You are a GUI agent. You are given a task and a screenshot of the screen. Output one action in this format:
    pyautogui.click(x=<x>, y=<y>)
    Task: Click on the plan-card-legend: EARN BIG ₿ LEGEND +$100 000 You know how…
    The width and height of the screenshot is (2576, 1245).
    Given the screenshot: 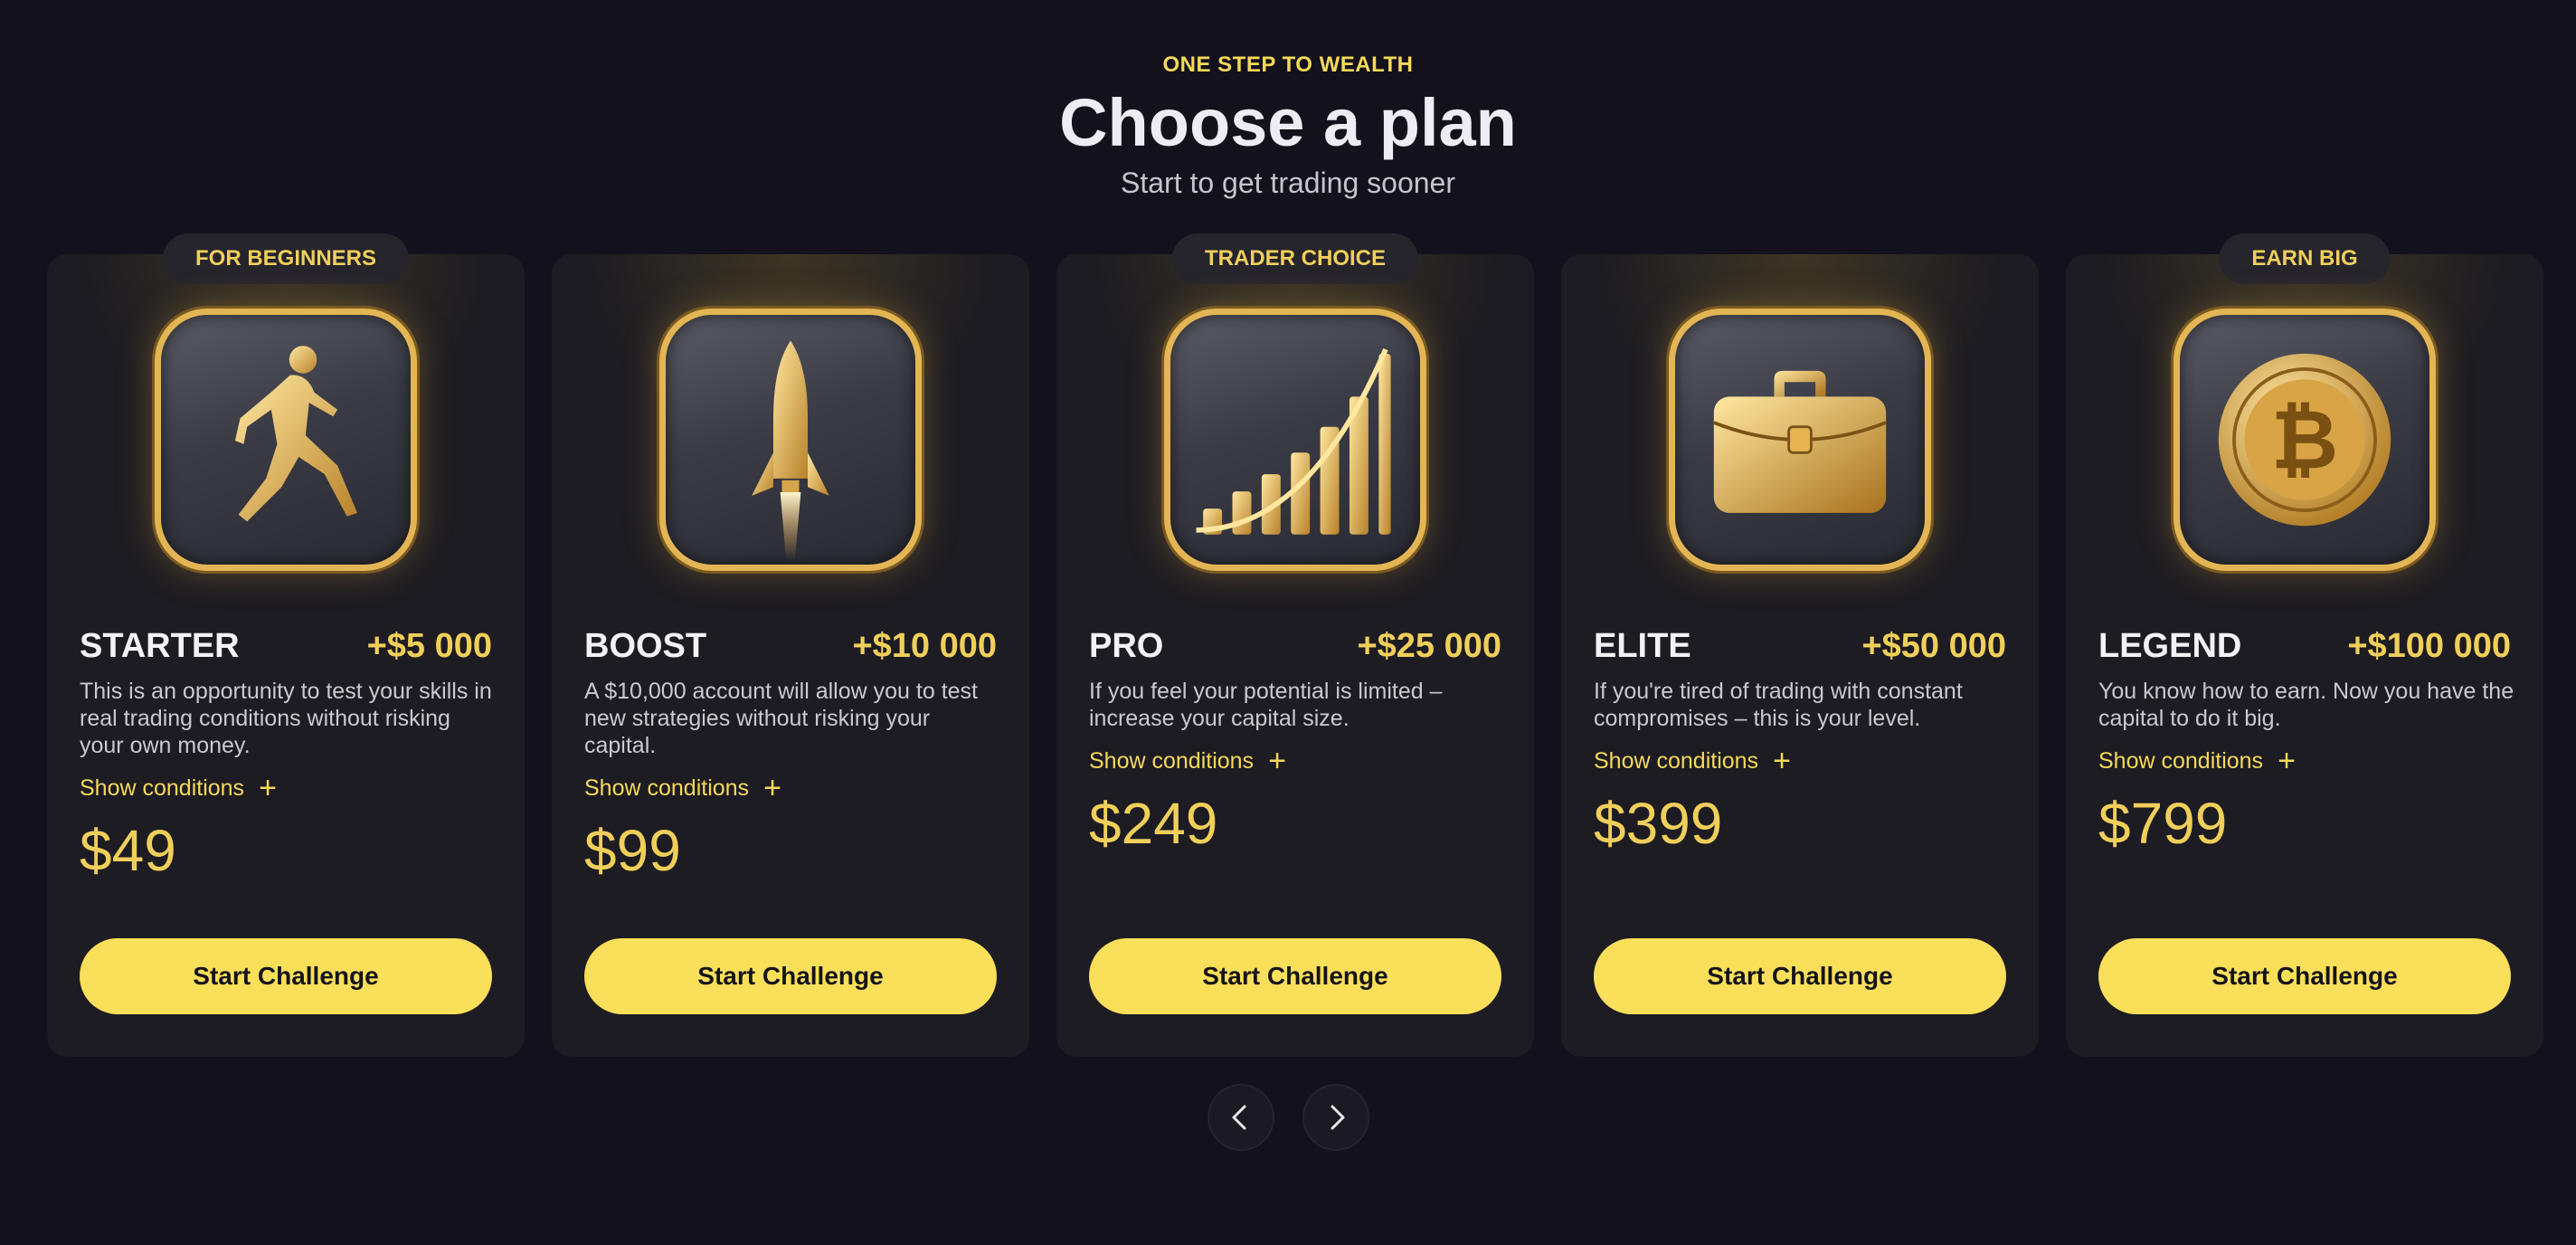 What is the action you would take?
    pyautogui.click(x=2305, y=645)
    